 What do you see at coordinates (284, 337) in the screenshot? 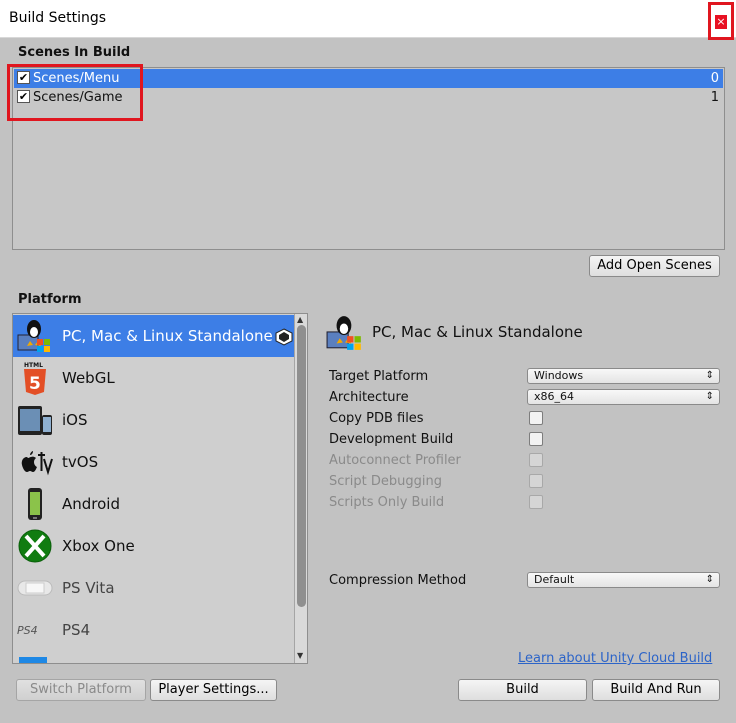
I see `unity-logo-icon` at bounding box center [284, 337].